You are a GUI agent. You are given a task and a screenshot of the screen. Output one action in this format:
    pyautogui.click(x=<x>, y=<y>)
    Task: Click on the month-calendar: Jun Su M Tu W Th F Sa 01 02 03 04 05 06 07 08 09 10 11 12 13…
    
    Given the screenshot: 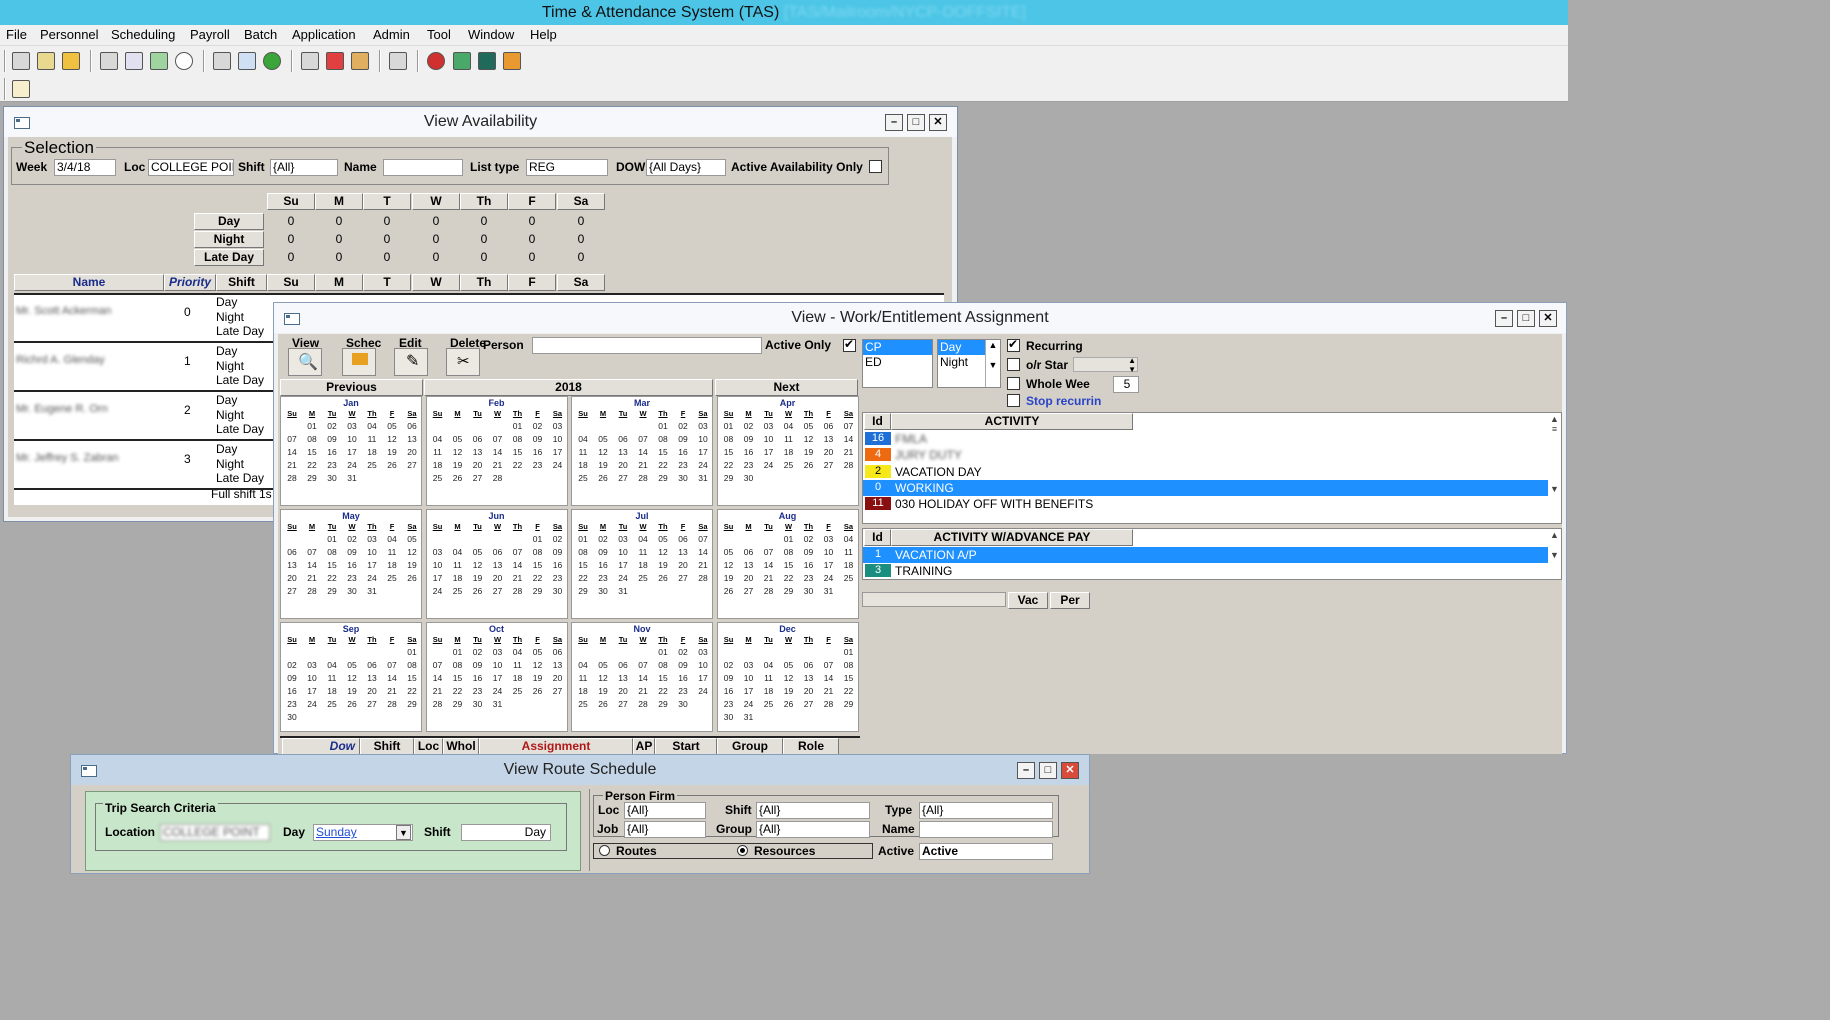 What is the action you would take?
    pyautogui.click(x=496, y=564)
    